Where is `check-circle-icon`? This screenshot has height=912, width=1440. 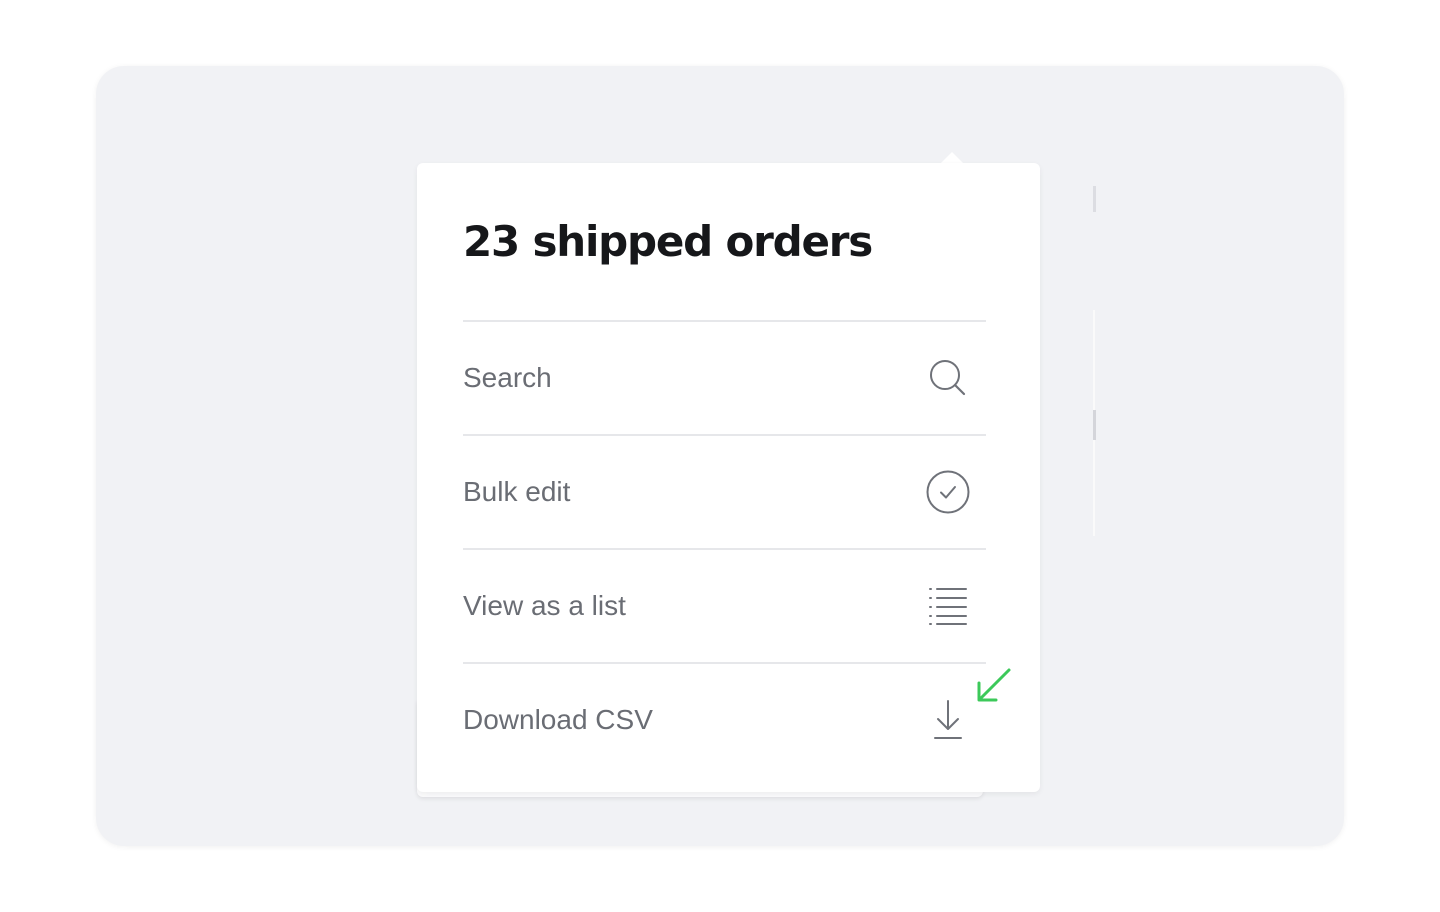
check-circle-icon is located at coordinates (948, 492).